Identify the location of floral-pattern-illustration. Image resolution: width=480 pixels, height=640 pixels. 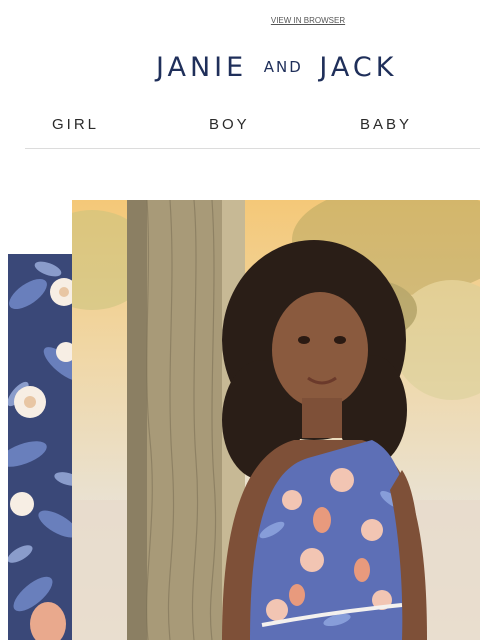
(43, 447).